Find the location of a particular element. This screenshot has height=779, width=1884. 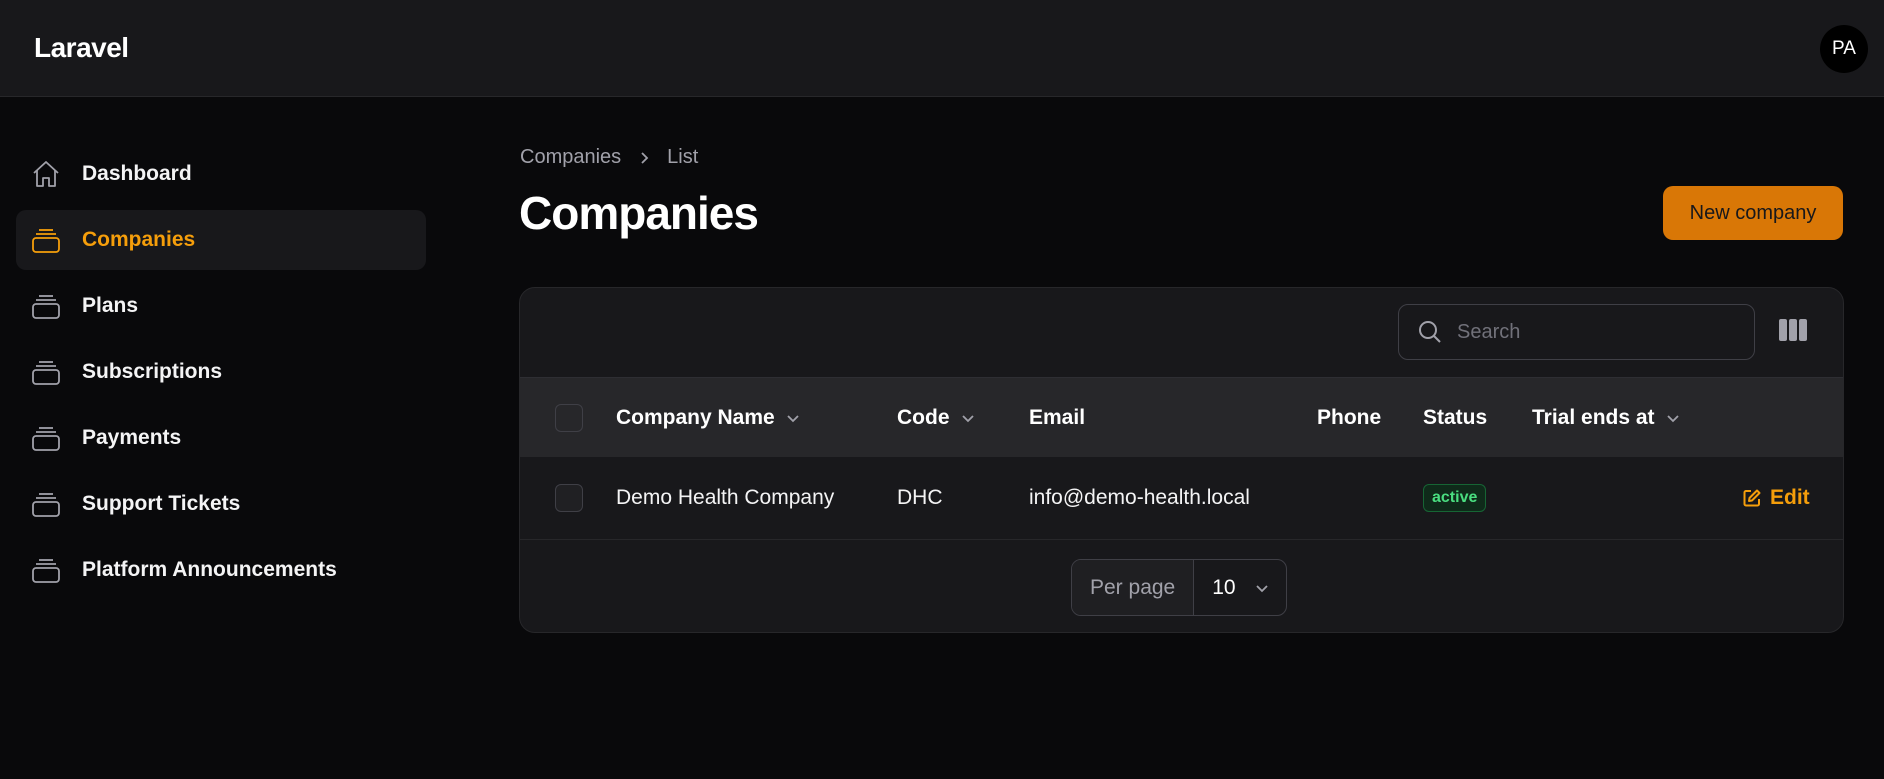

edit-icon is located at coordinates (1752, 498).